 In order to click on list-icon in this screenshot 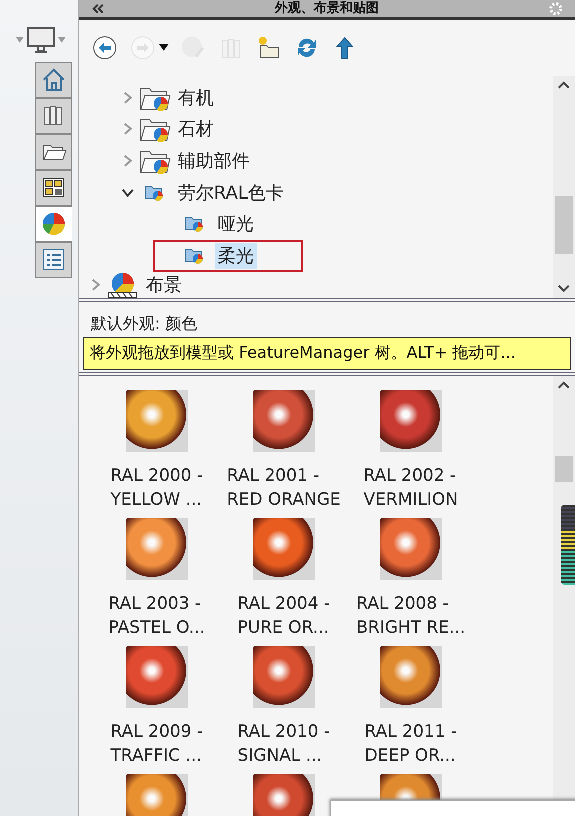, I will do `click(53, 260)`.